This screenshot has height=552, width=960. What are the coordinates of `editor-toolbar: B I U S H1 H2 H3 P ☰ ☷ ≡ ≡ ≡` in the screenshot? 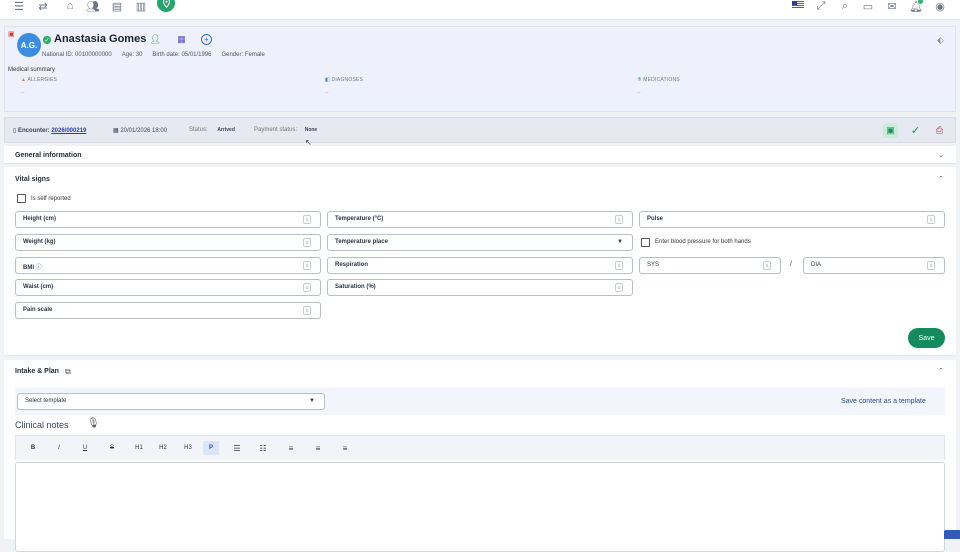 It's located at (480, 447).